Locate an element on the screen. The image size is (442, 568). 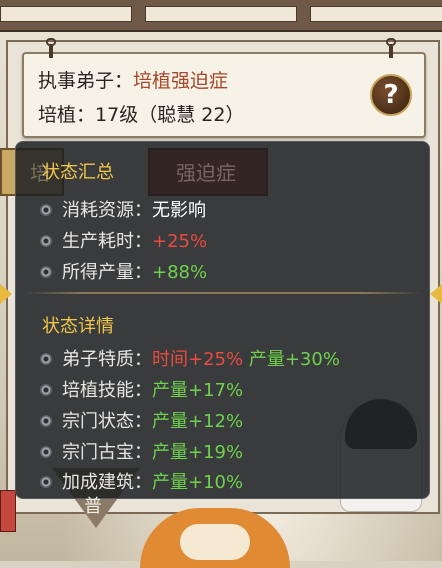
section-divider is located at coordinates (223, 293).